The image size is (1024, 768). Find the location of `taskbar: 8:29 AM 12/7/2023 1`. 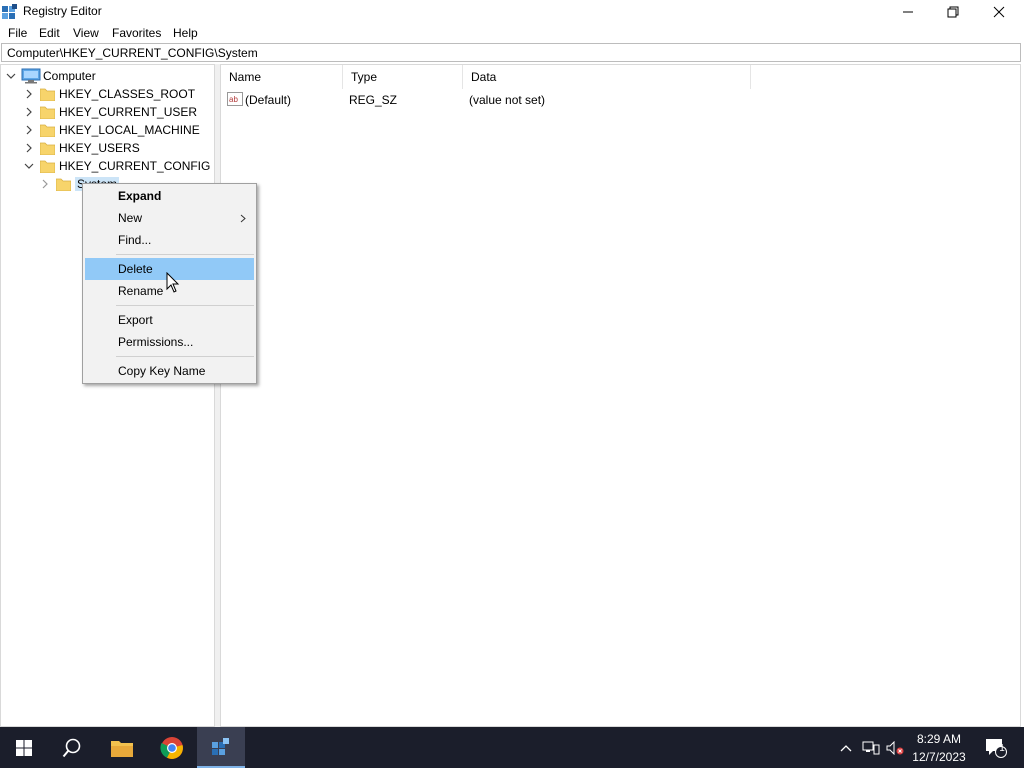

taskbar: 8:29 AM 12/7/2023 1 is located at coordinates (512, 747).